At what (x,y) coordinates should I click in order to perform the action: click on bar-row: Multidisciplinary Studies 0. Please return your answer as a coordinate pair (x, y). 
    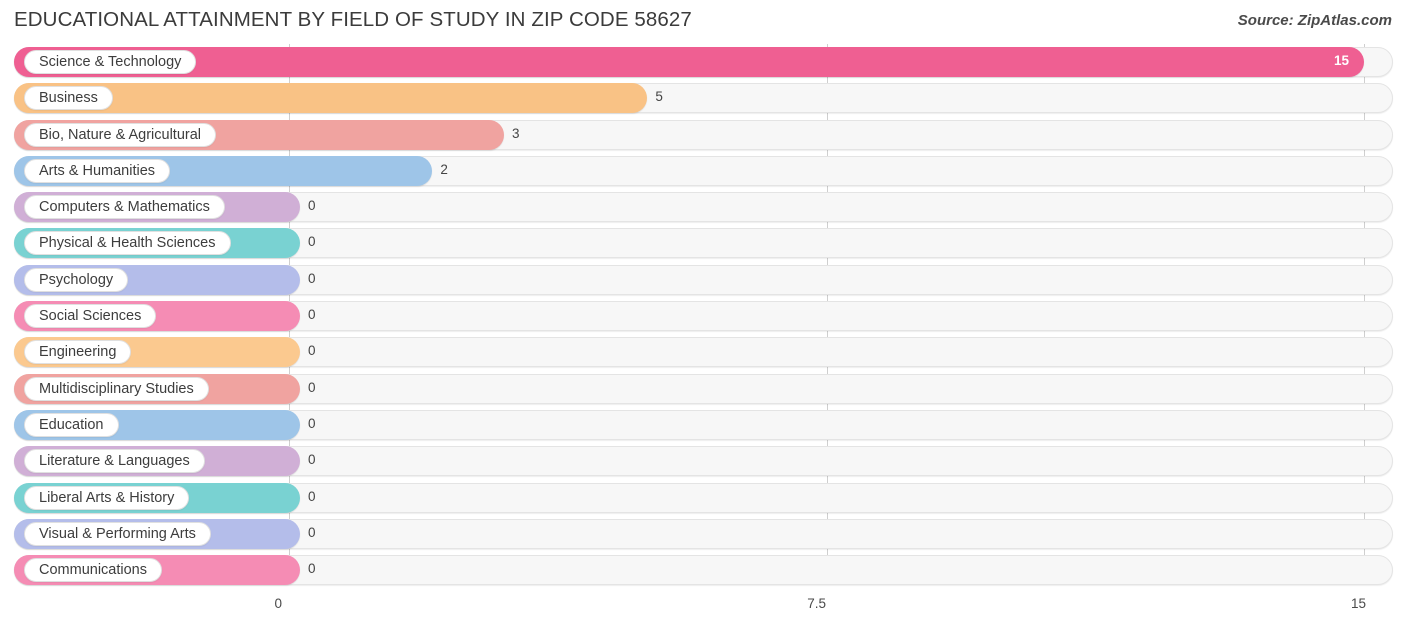
    Looking at the image, I should click on (703, 389).